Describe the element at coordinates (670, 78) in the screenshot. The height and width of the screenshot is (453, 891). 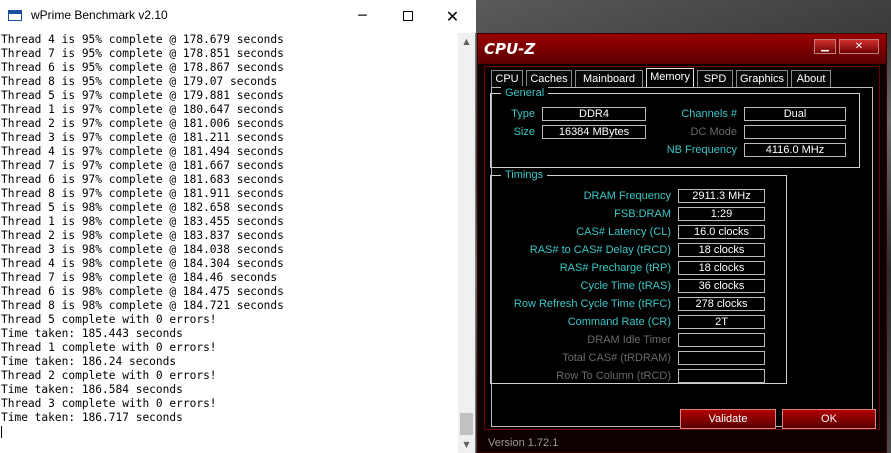
I see `tab-memory: Memory` at that location.